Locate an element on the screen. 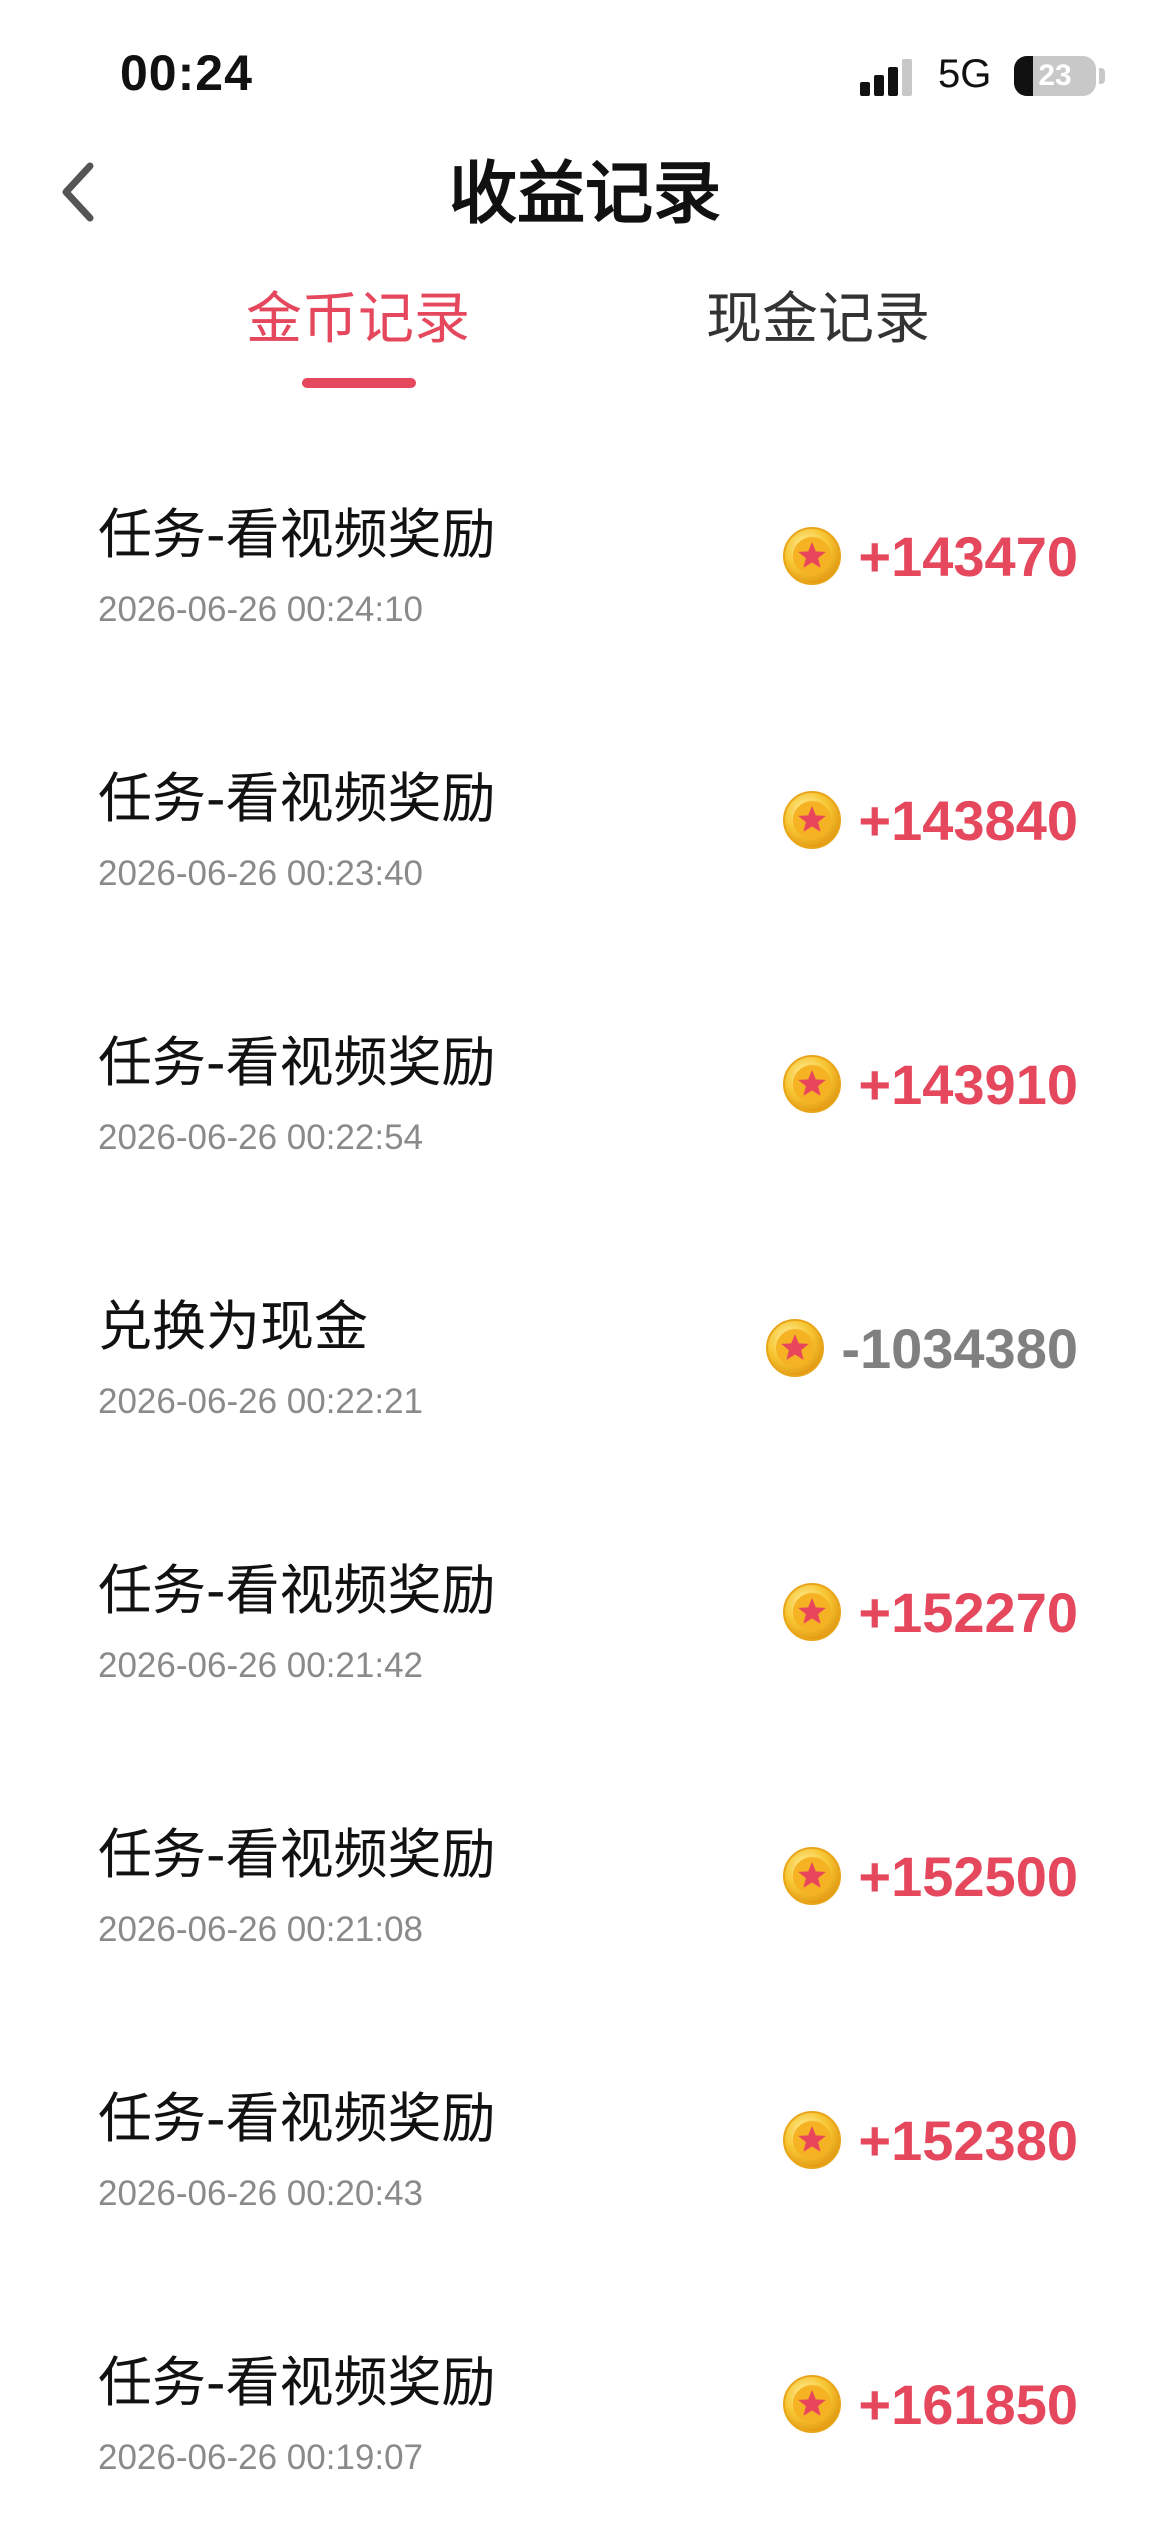 Image resolution: width=1170 pixels, height=2542 pixels. list-item: 任务-看视频奖励 2026-06-26 00:19:07 +161850 is located at coordinates (585, 2410).